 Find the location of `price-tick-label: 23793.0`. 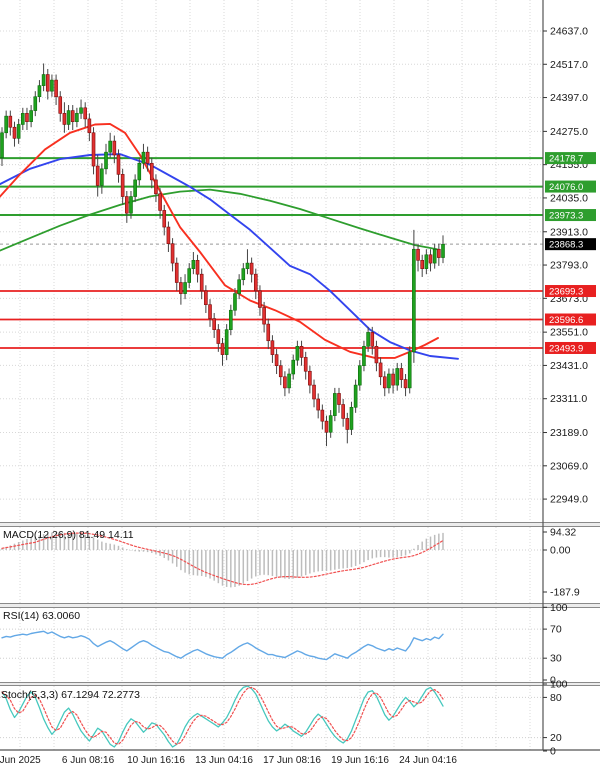

price-tick-label: 23793.0 is located at coordinates (569, 266).